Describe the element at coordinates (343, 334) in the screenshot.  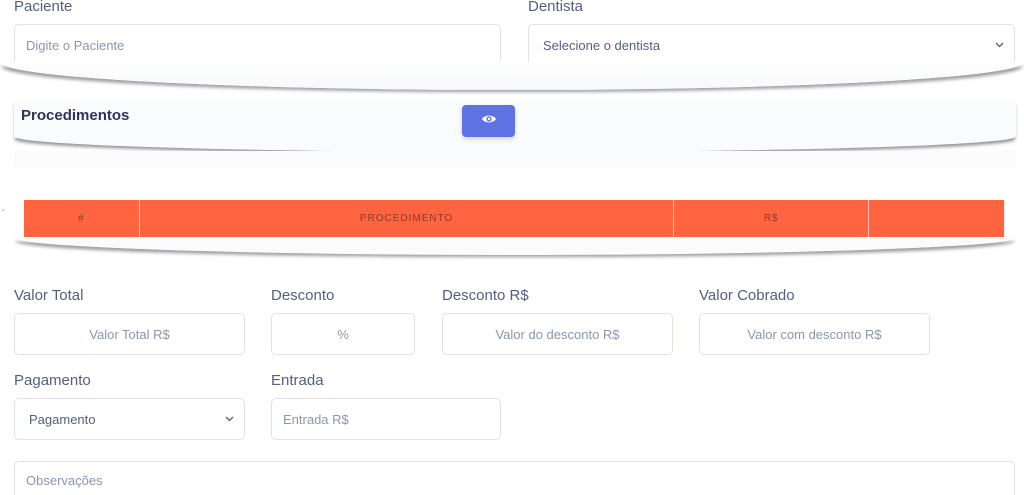
I see `desconto-percent-input: %` at that location.